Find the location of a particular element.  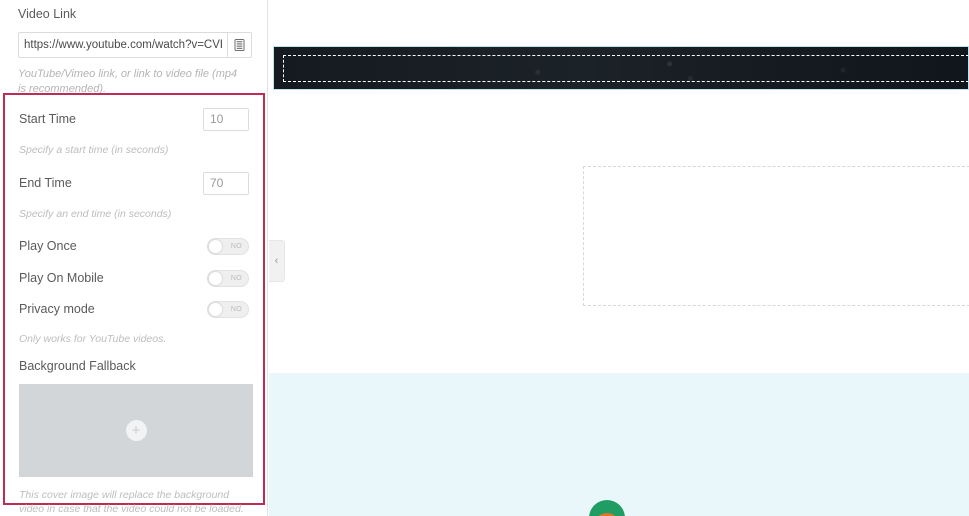

play-on-mobile-row: Play On Mobile NO is located at coordinates (134, 278).